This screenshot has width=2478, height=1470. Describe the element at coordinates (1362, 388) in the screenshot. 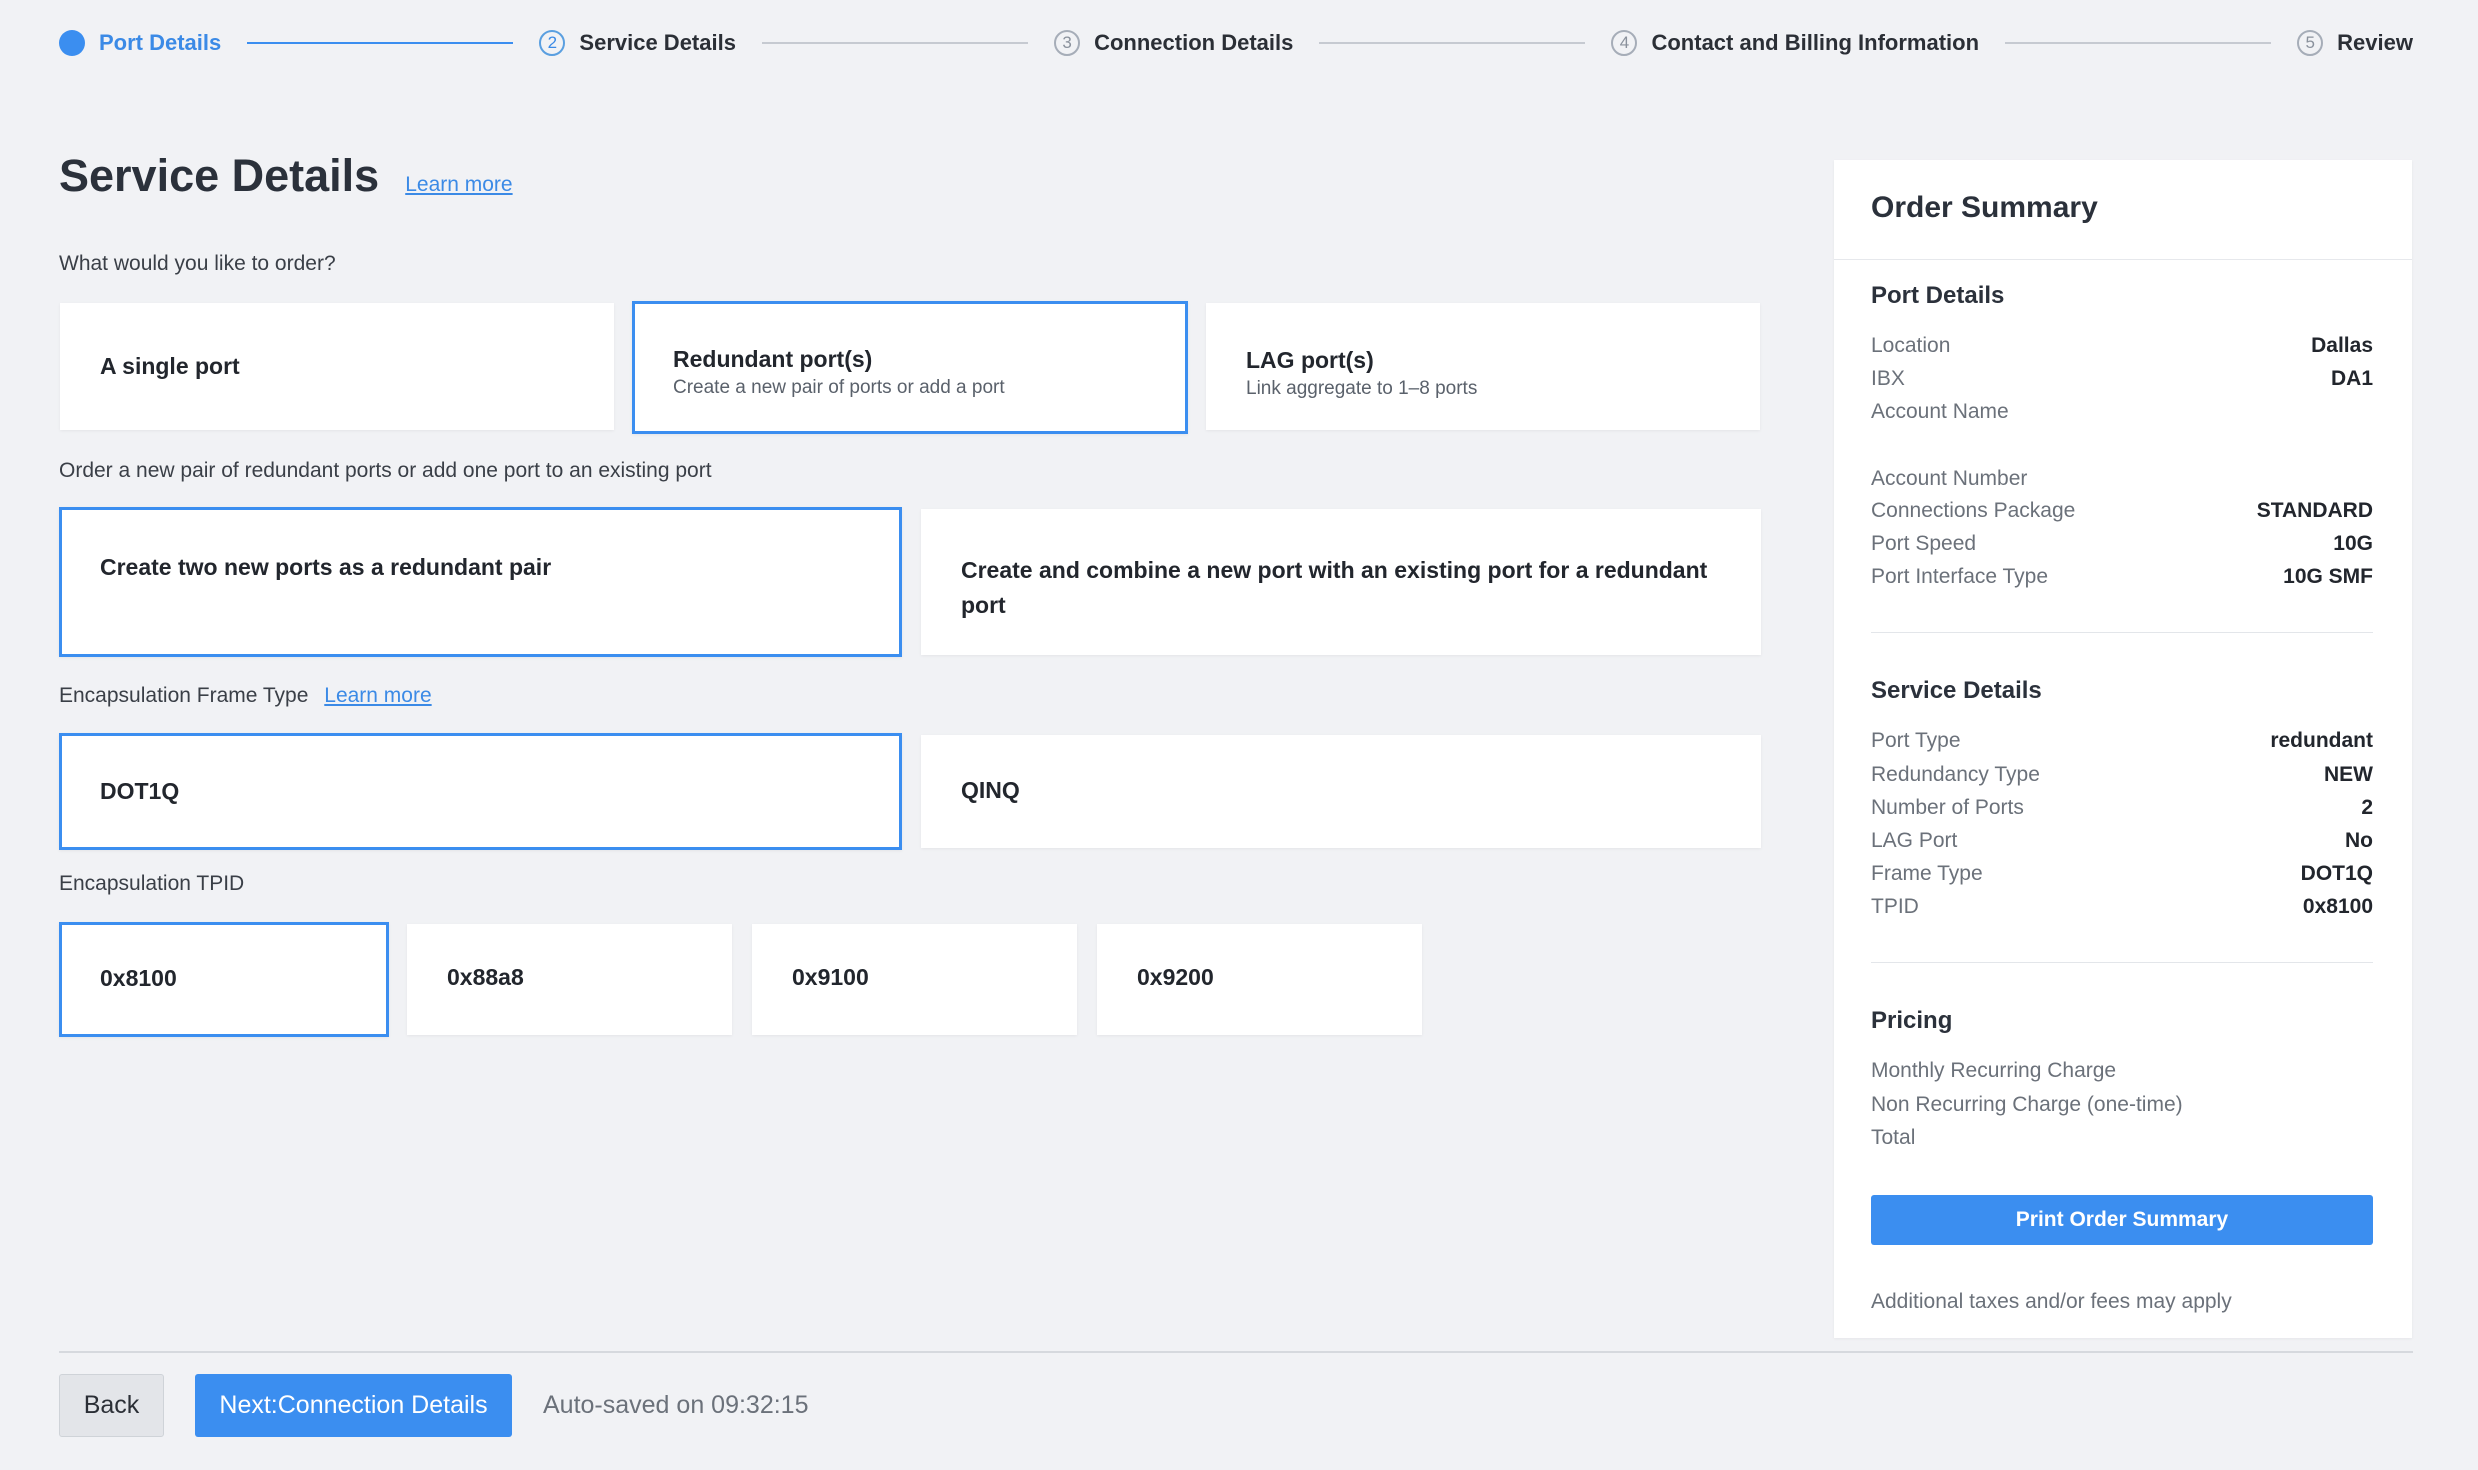

I see `option-subtitle: Link aggregate to 1–8 ports` at that location.